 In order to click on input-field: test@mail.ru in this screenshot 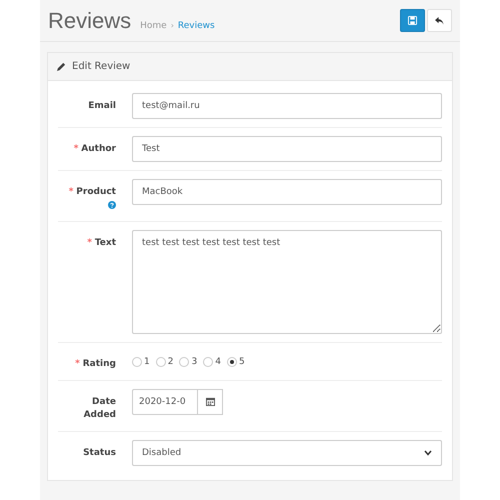, I will do `click(287, 106)`.